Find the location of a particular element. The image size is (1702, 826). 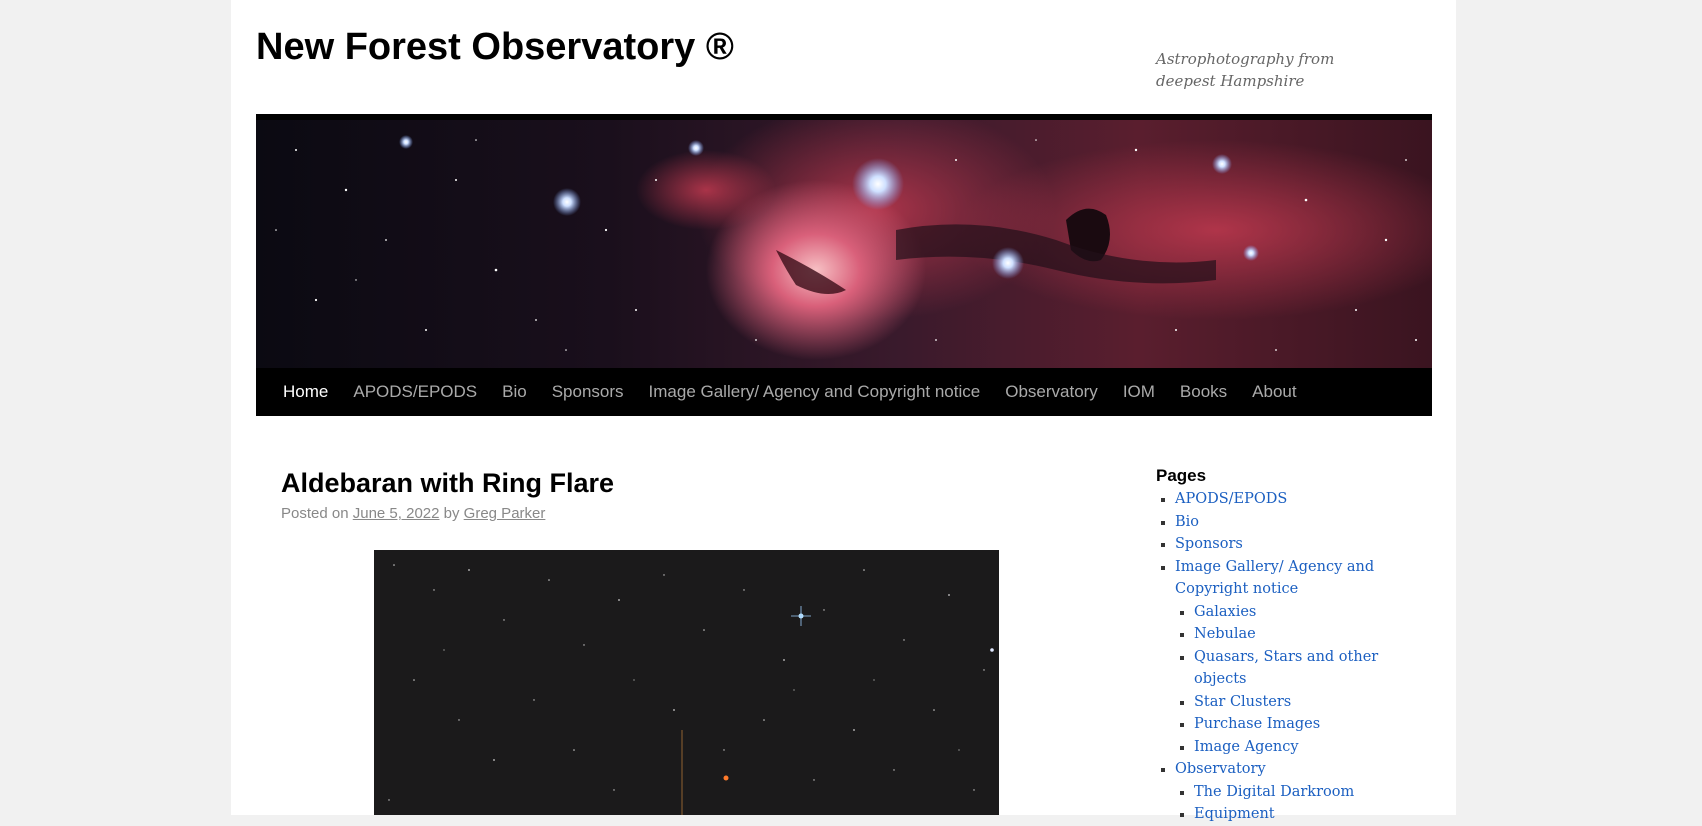

list-item: Sponsors is located at coordinates (1290, 544).